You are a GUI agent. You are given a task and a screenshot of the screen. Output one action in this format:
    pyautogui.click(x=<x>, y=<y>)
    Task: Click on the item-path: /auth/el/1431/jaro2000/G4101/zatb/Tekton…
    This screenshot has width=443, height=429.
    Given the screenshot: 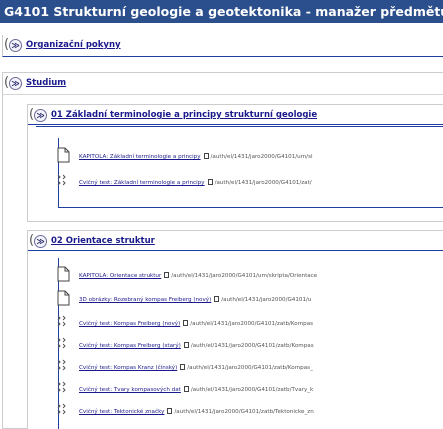 What is the action you would take?
    pyautogui.click(x=244, y=412)
    